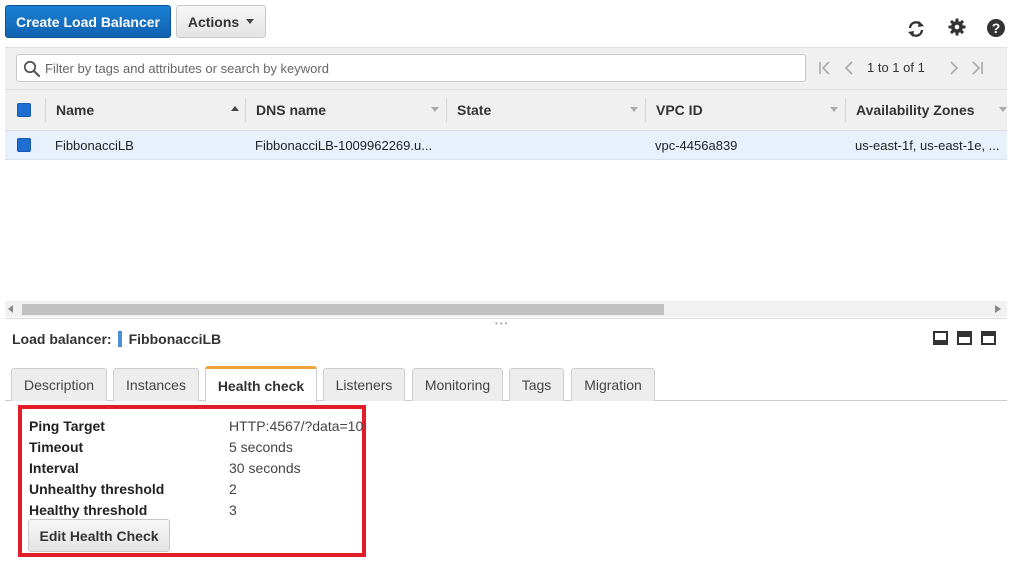  Describe the element at coordinates (547, 145) in the screenshot. I see `cell-state` at that location.